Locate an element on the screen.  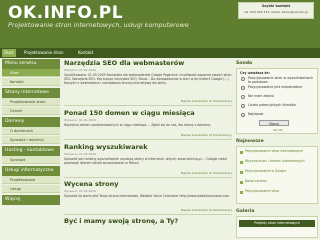
poll-option: Najlepsze is located at coordinates (256, 114).